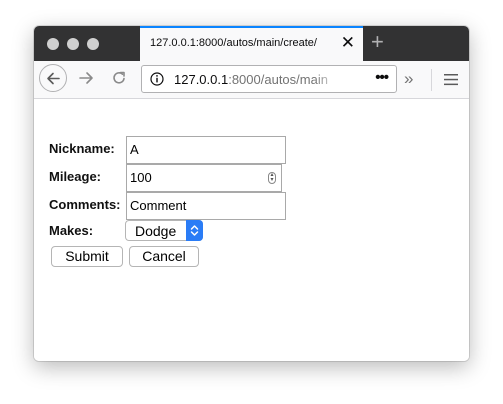 This screenshot has height=404, width=503. I want to click on makes-select: Dodge, so click(164, 230).